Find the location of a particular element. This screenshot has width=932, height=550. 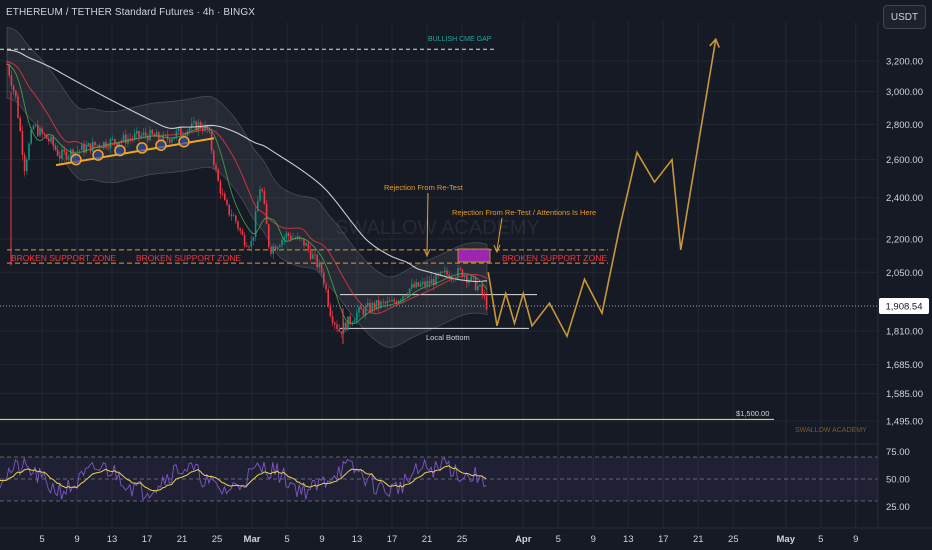

target-price-label: $1,500.00 is located at coordinates (752, 413).